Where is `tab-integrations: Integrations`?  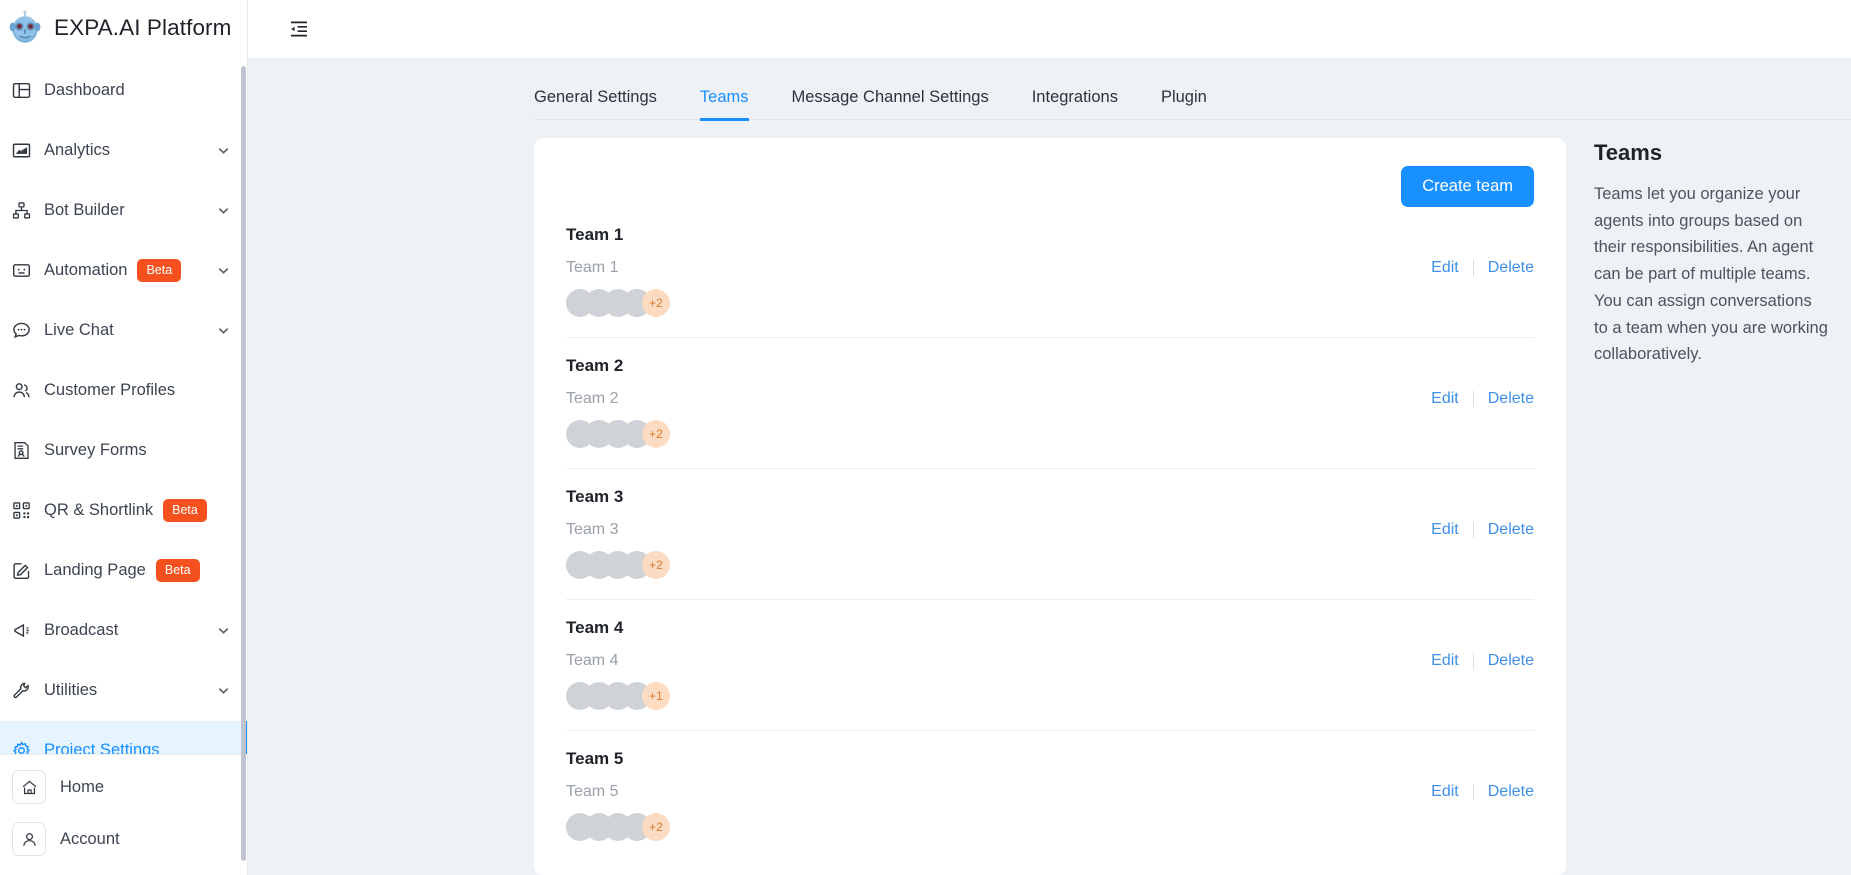
tab-integrations: Integrations is located at coordinates (1075, 104).